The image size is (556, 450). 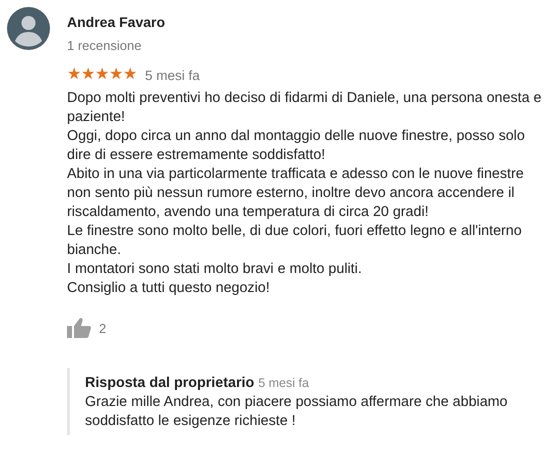 What do you see at coordinates (172, 75) in the screenshot?
I see `review-time: 5 mesi fa` at bounding box center [172, 75].